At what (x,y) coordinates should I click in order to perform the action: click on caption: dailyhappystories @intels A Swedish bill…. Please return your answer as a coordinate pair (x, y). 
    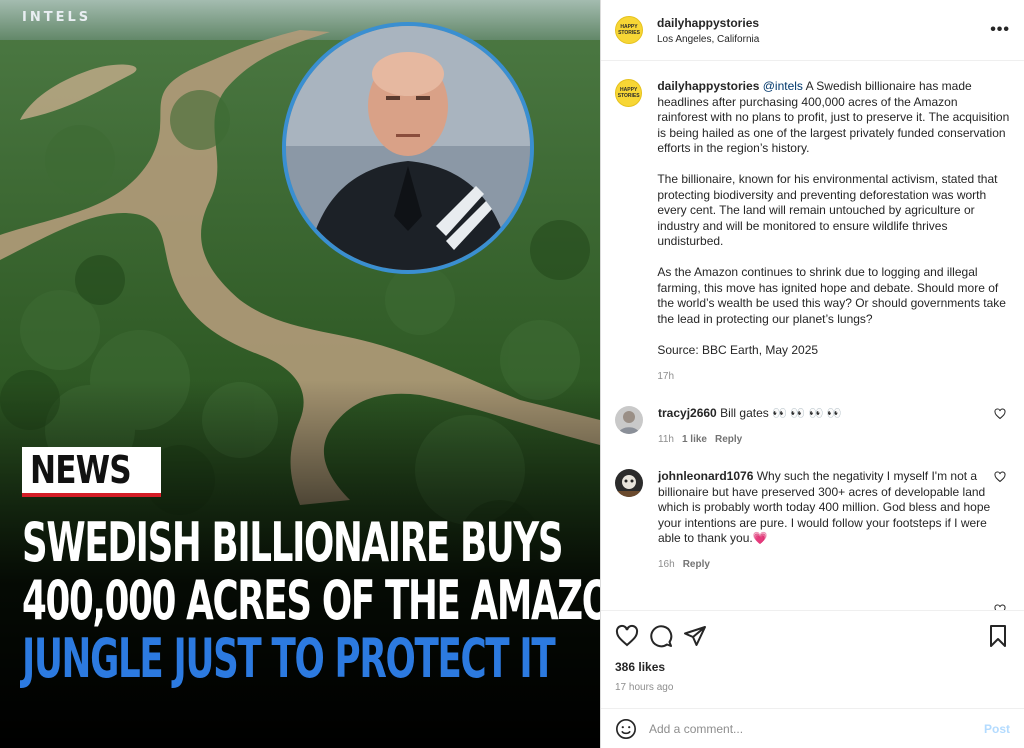
    Looking at the image, I should click on (833, 231).